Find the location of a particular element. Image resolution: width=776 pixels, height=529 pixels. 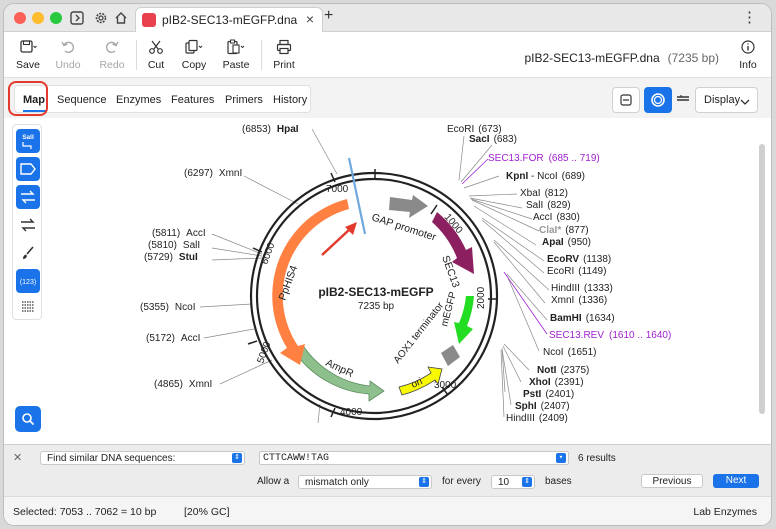

site-label: (5172) AccI is located at coordinates (173, 338).